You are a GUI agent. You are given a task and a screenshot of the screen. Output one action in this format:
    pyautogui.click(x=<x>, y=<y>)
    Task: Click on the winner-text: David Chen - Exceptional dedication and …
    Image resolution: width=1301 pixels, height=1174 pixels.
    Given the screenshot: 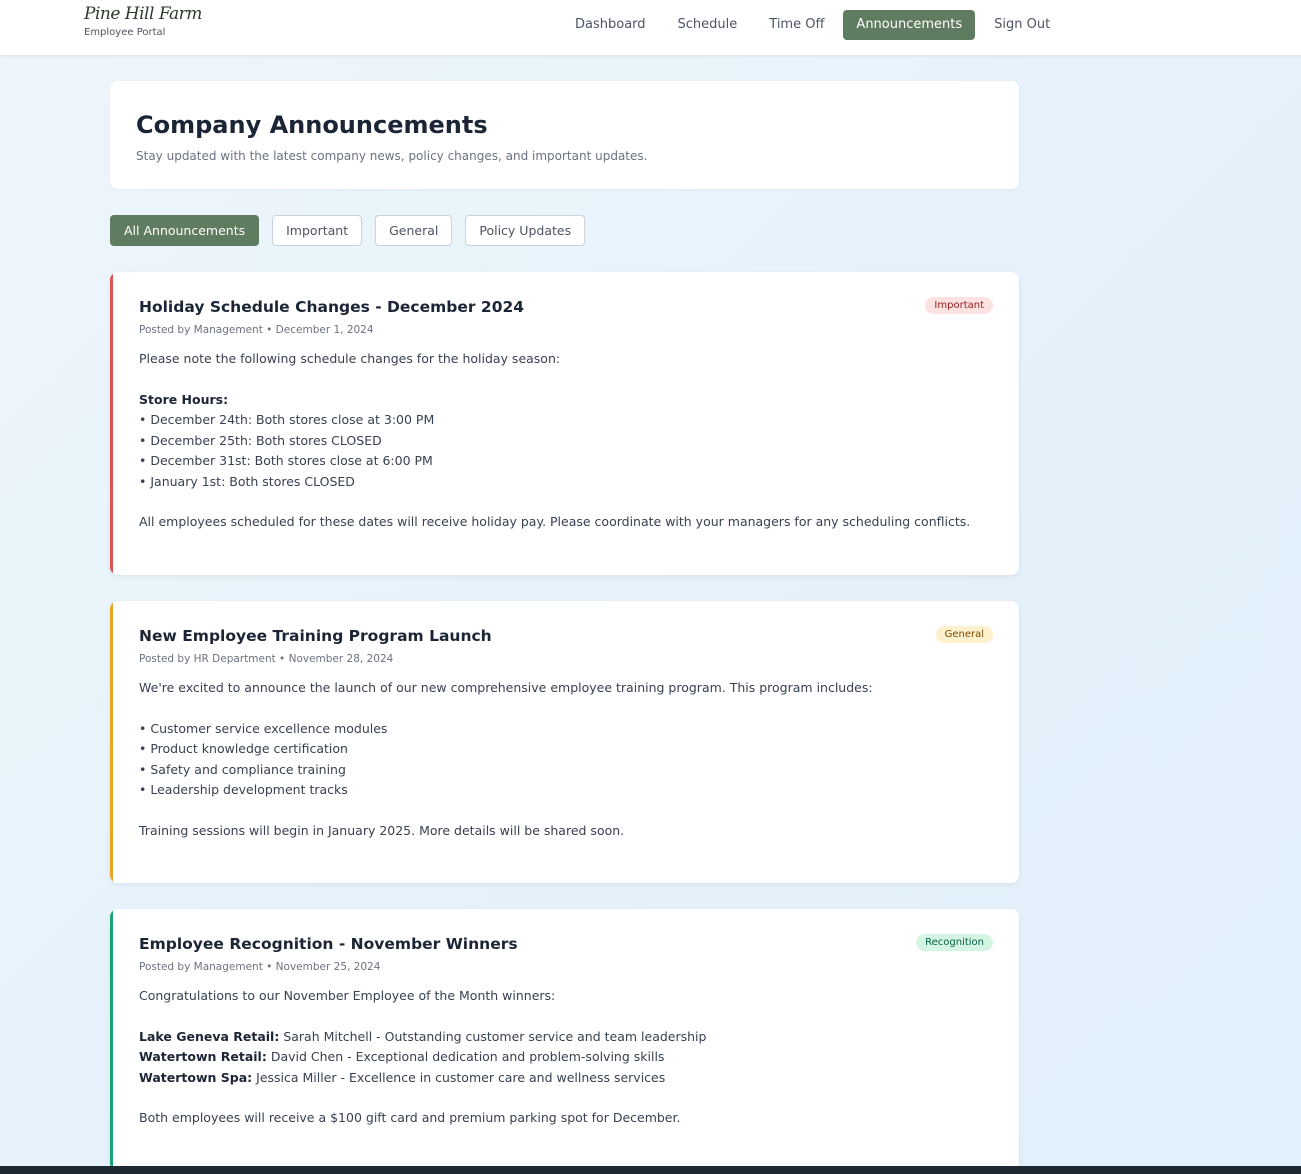 What is the action you would take?
    pyautogui.click(x=465, y=1056)
    